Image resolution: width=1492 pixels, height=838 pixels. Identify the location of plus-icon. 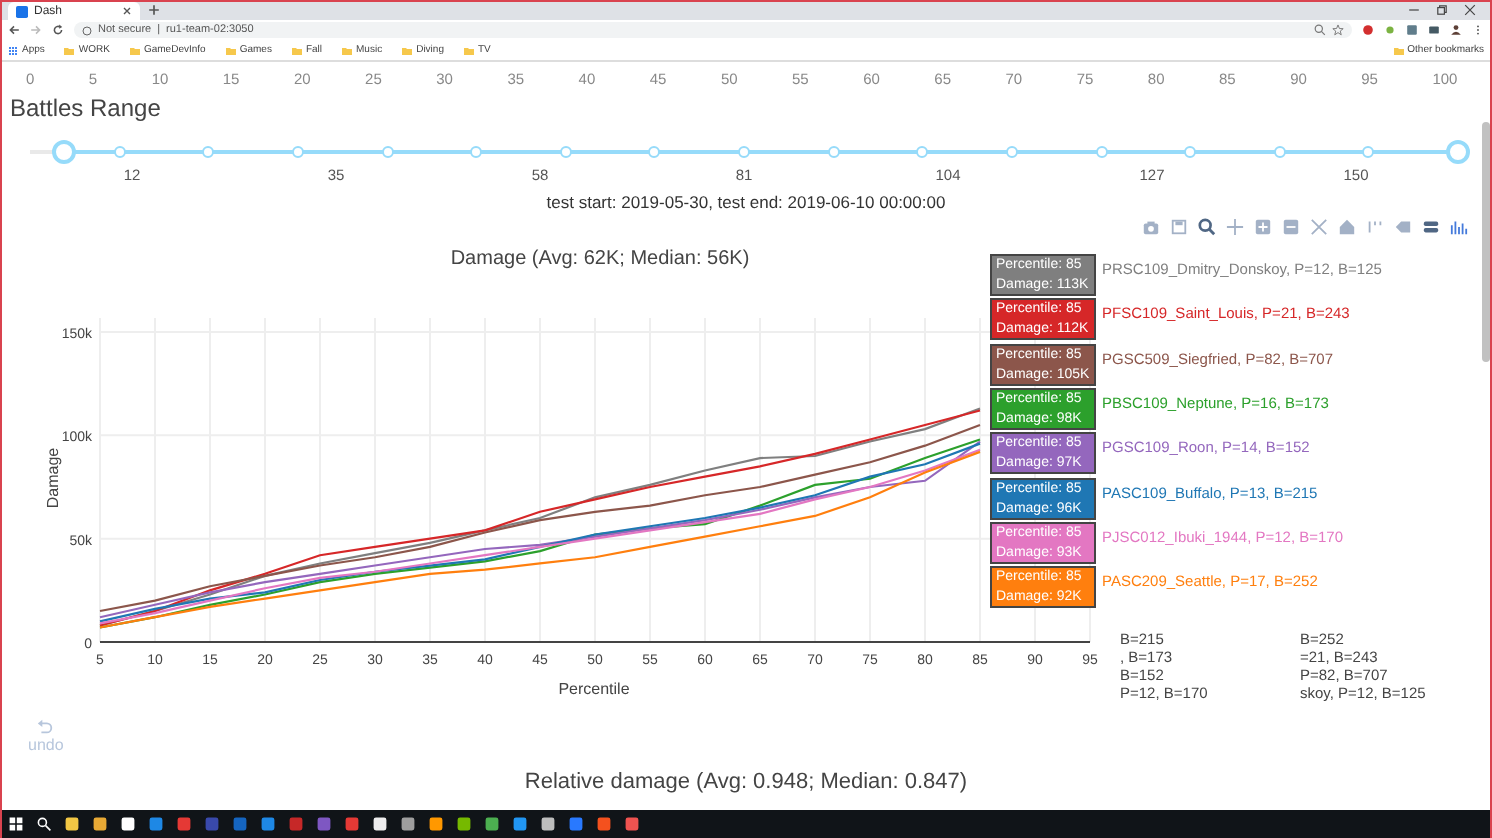
(154, 10).